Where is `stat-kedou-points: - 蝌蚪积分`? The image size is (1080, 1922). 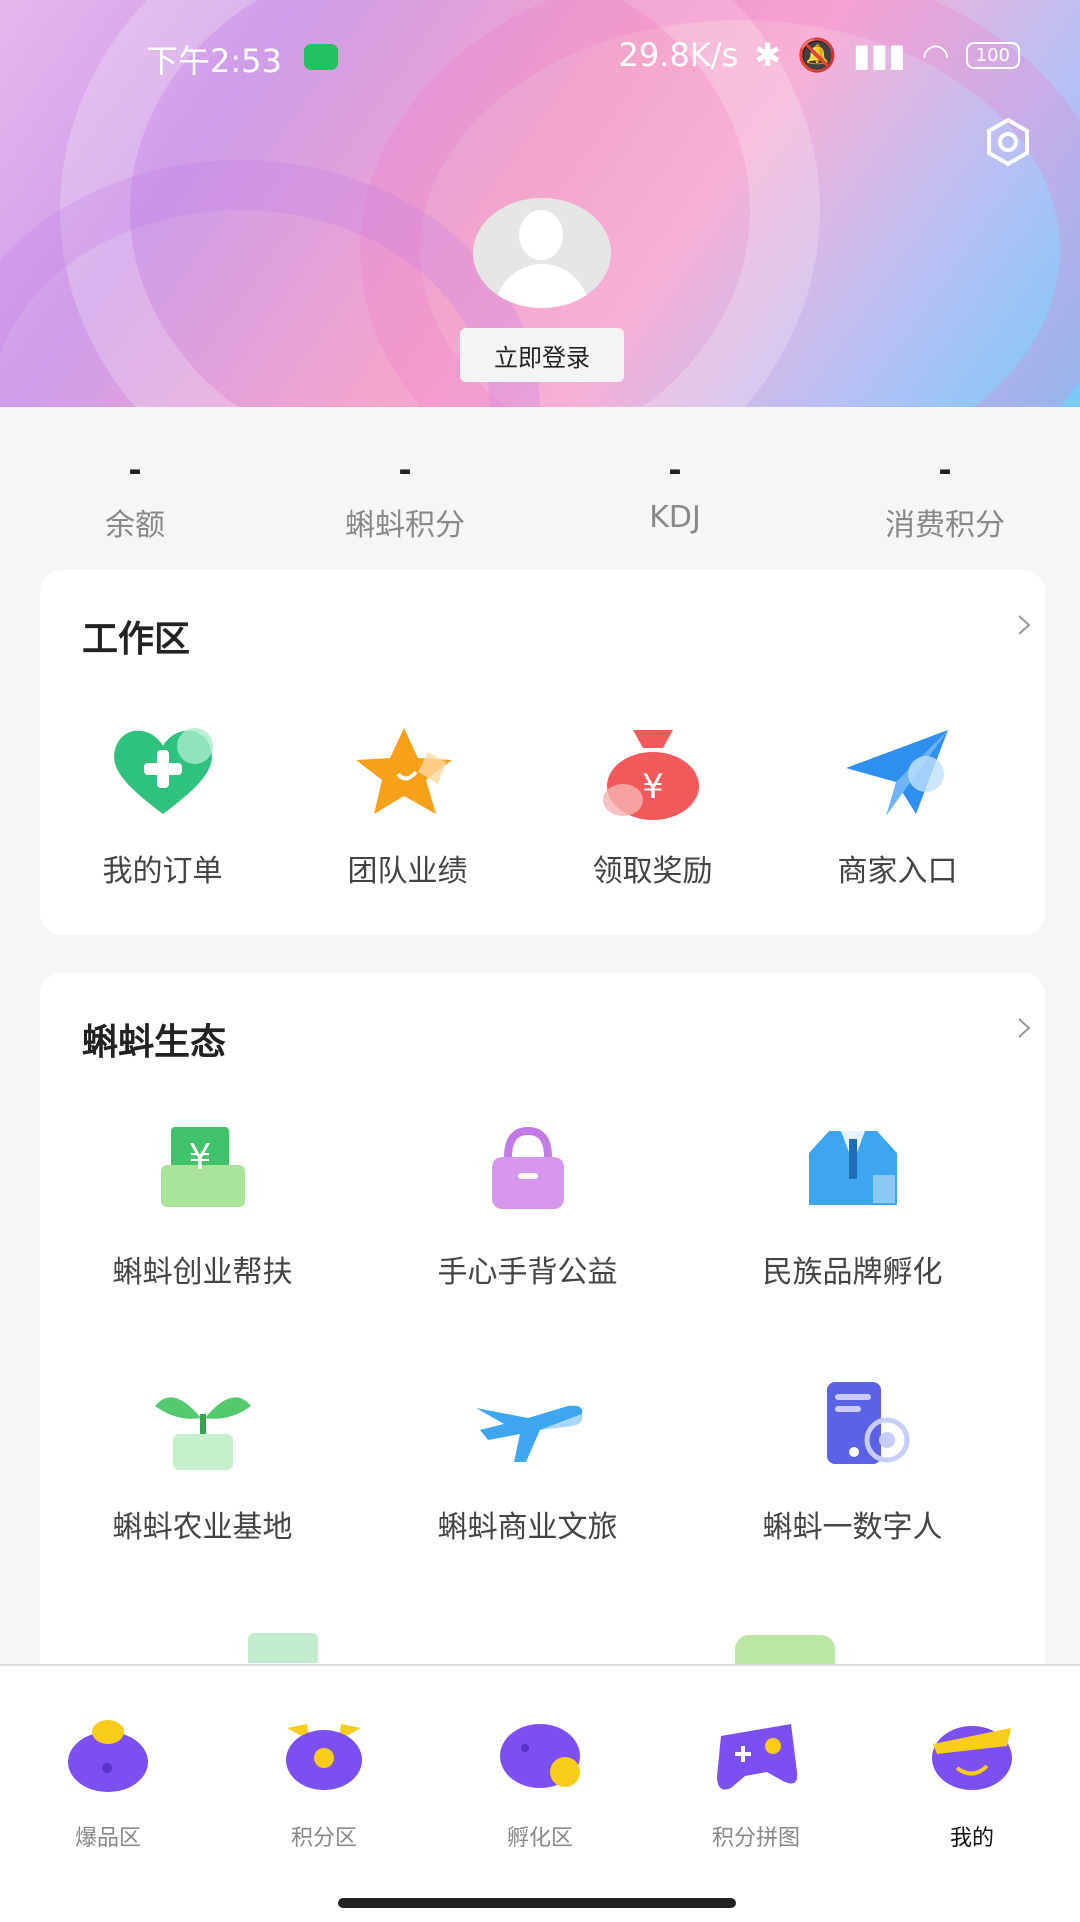
stat-kedou-points: - 蝌蚪积分 is located at coordinates (405, 500).